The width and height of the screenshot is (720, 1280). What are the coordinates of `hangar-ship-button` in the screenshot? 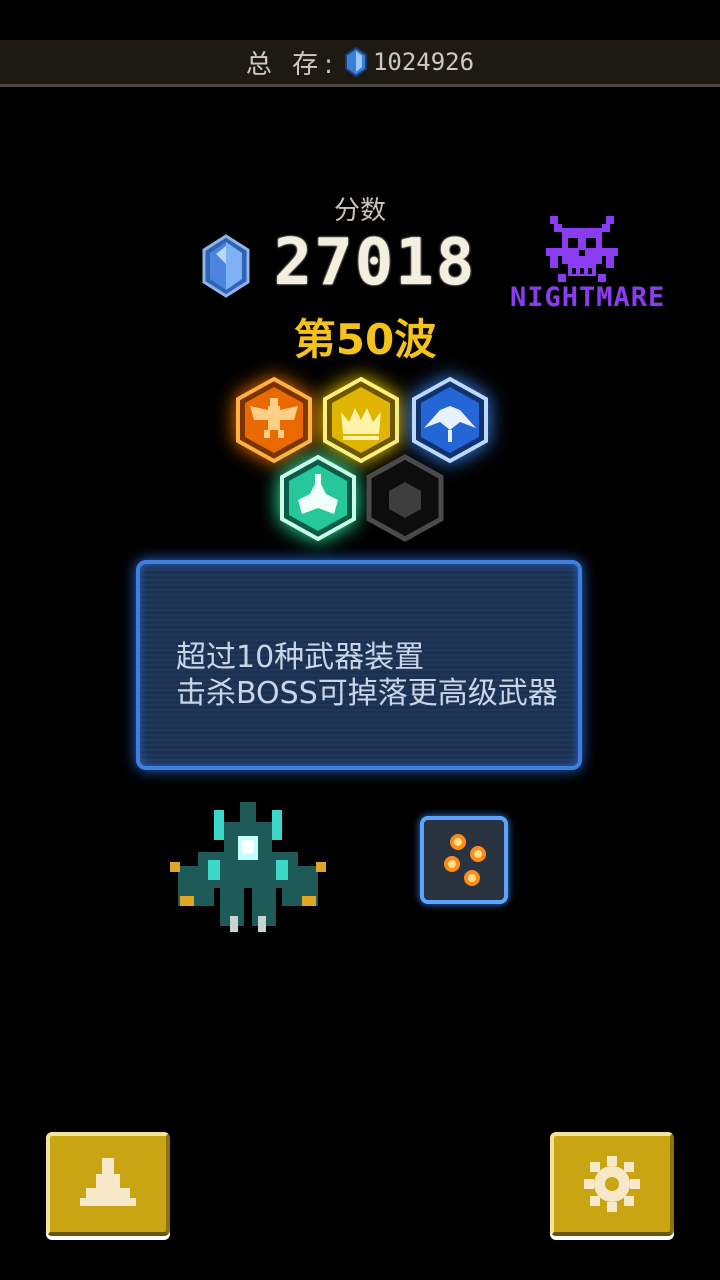 It's located at (108, 1184).